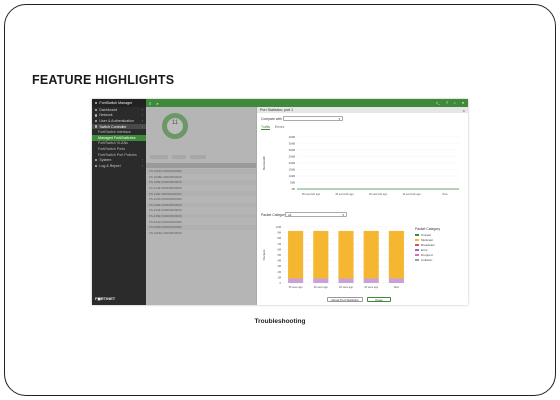  I want to click on caption: Troubleshooting, so click(280, 321).